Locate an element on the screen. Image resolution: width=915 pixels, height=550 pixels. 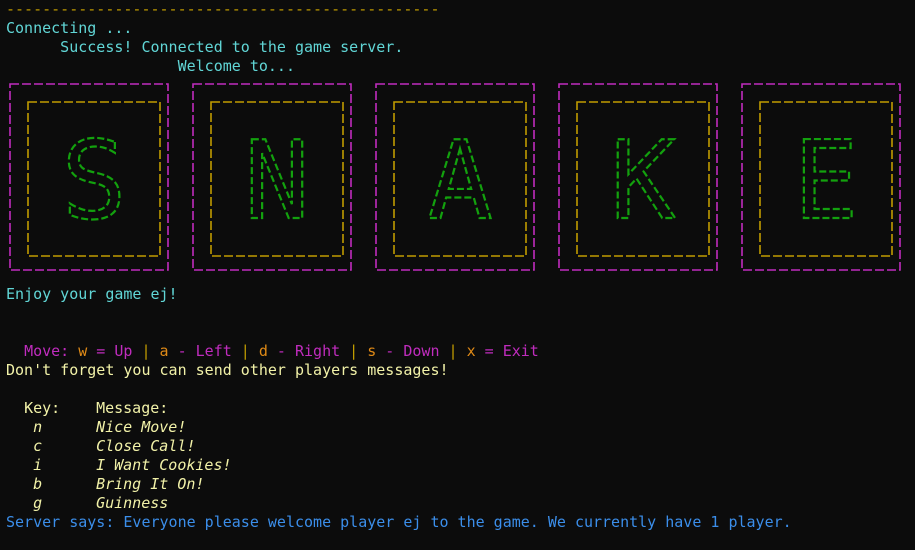
control-text-right: - Right is located at coordinates (304, 351).